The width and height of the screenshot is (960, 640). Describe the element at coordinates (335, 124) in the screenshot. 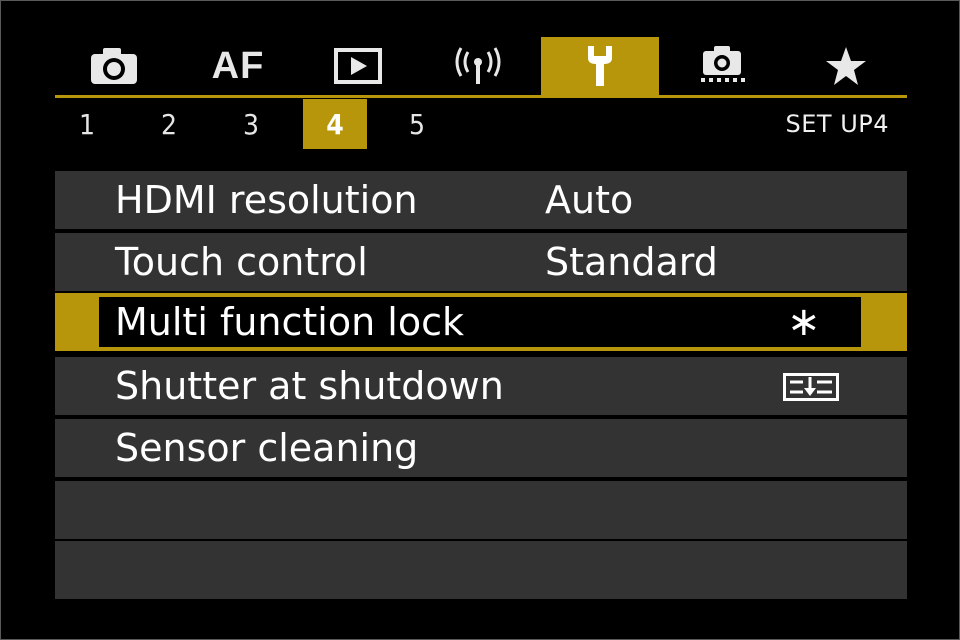

I see `page-4: 4` at that location.